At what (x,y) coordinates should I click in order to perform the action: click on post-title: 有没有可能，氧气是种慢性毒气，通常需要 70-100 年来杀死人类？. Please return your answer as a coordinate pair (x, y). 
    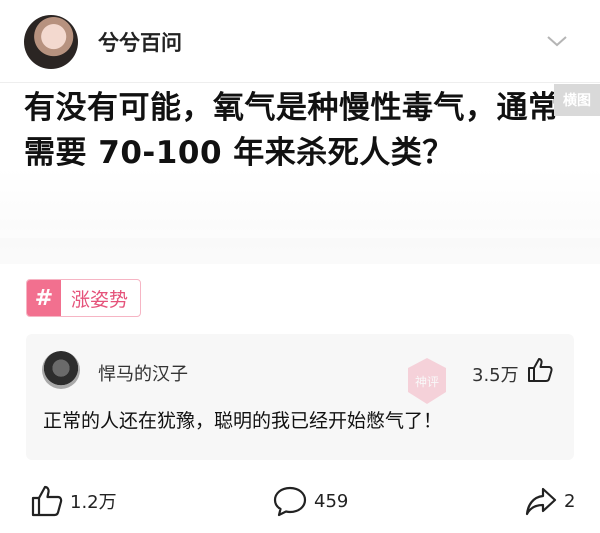
    Looking at the image, I should click on (292, 130).